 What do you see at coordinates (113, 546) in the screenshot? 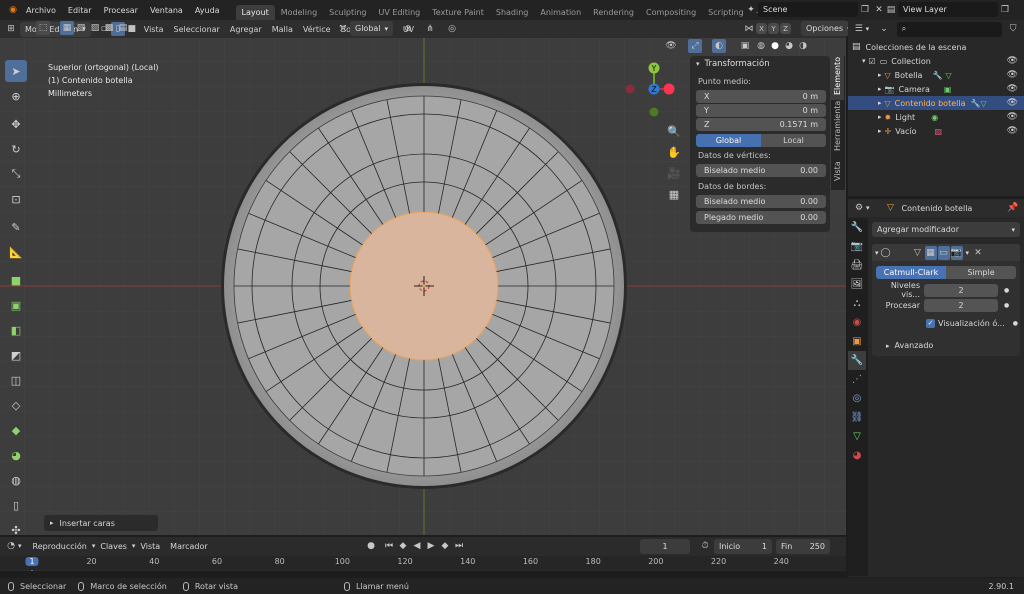
I see `menu-claves: Claves` at bounding box center [113, 546].